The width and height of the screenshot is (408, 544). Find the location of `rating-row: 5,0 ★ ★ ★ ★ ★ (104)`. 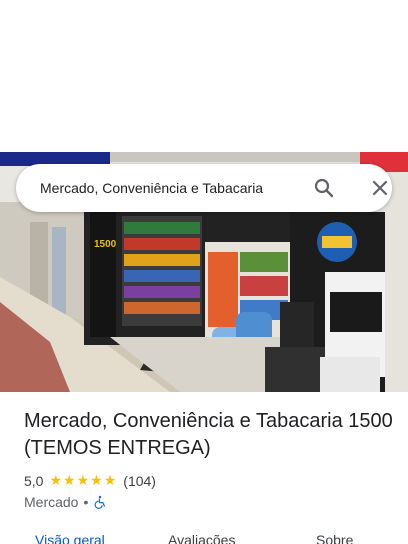

rating-row: 5,0 ★ ★ ★ ★ ★ (104) is located at coordinates (90, 481).